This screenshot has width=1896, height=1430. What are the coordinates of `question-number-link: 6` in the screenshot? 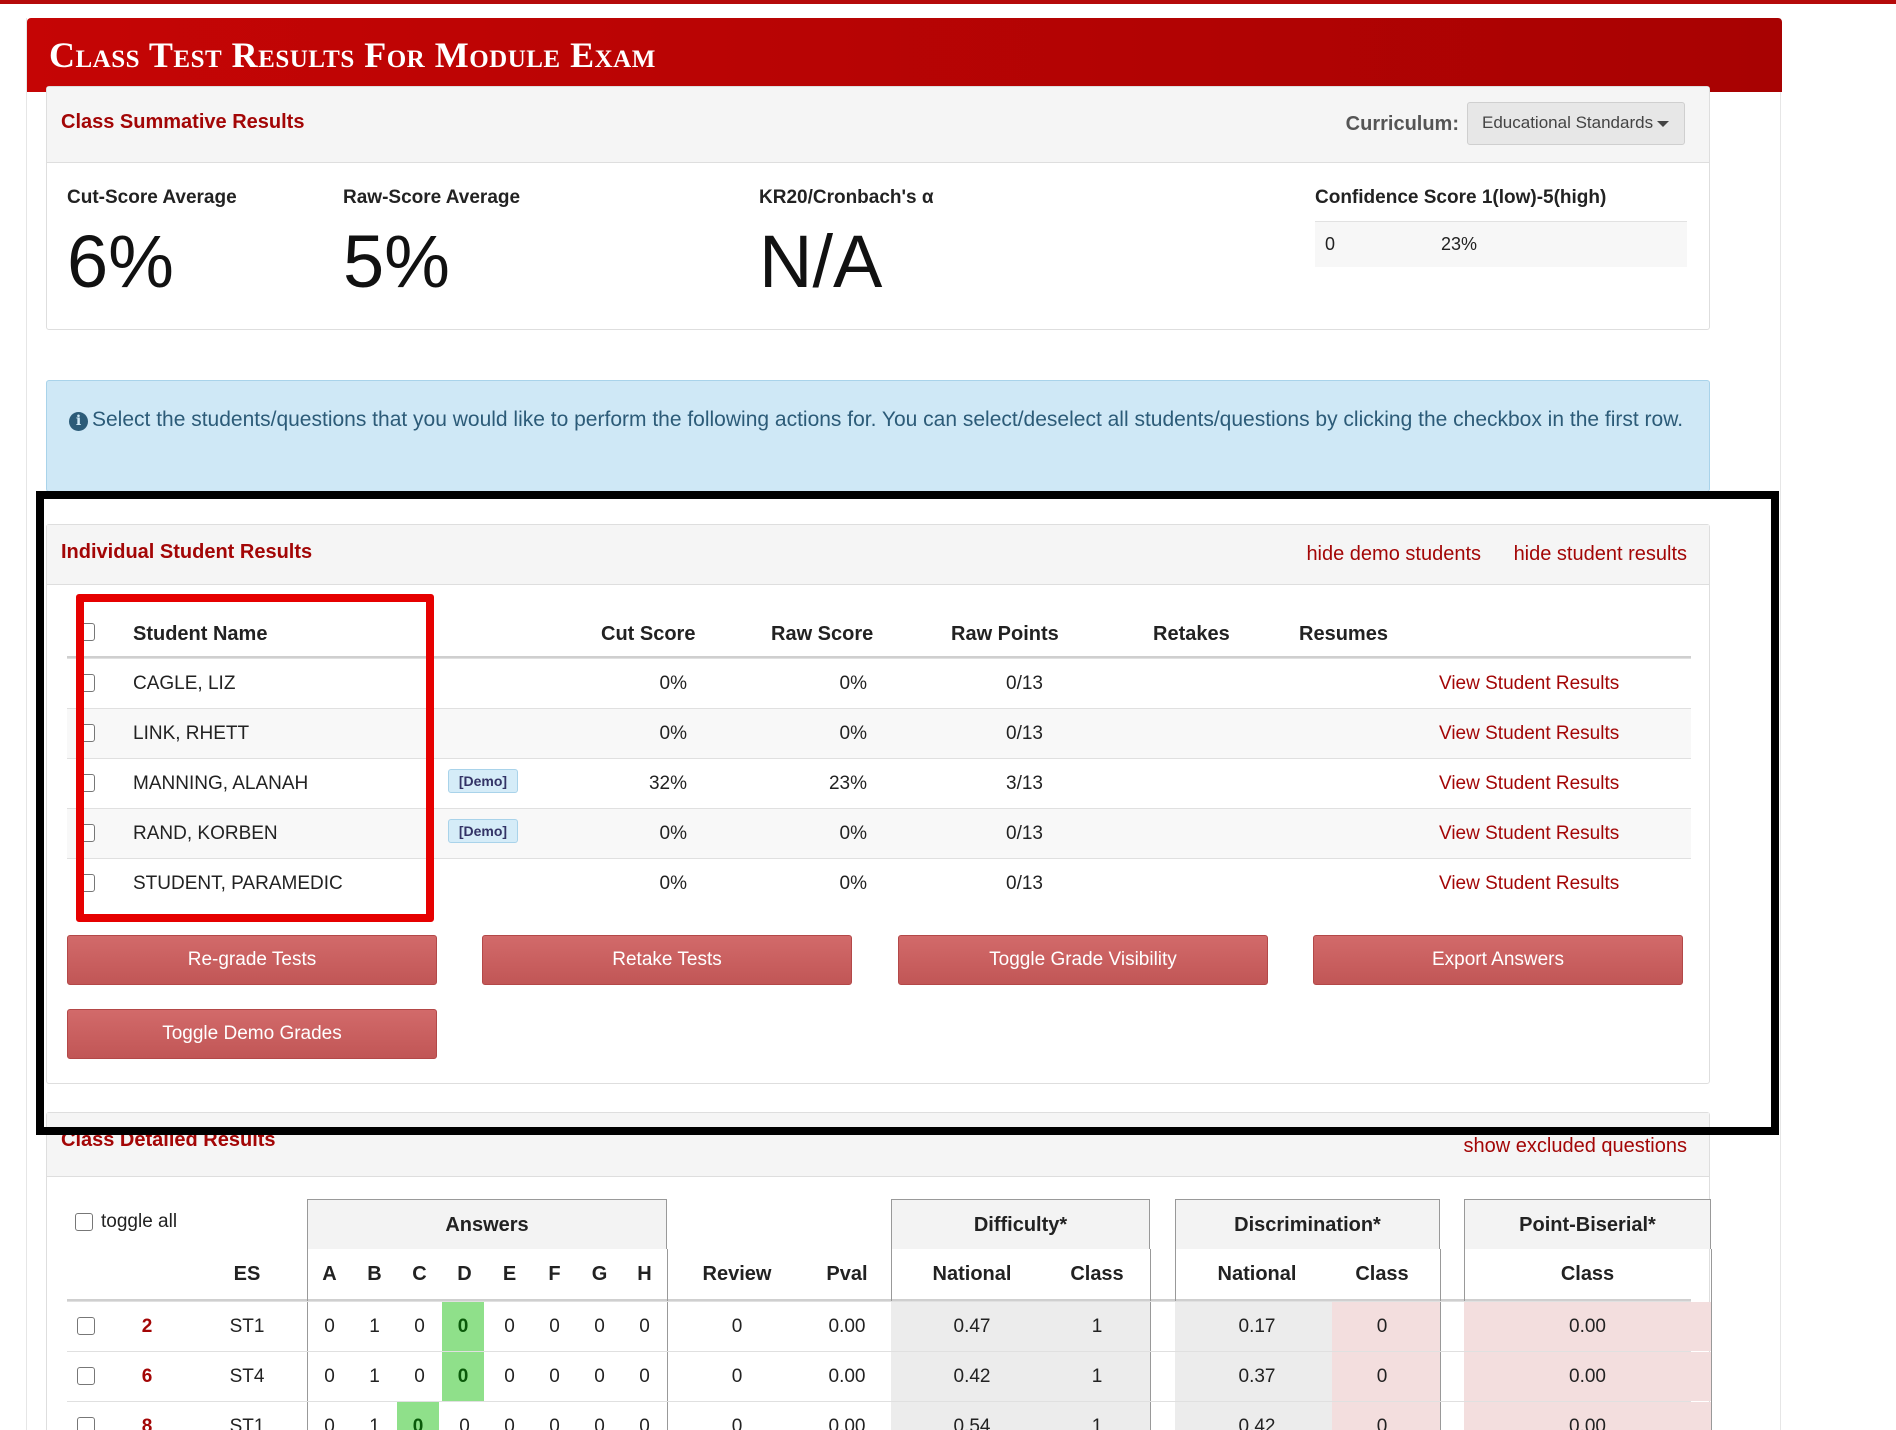 It's located at (147, 1377).